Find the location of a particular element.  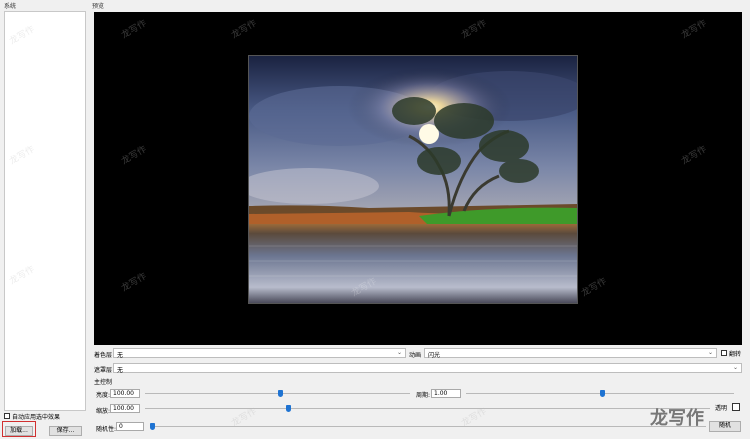

flip-checkbox is located at coordinates (724, 353).